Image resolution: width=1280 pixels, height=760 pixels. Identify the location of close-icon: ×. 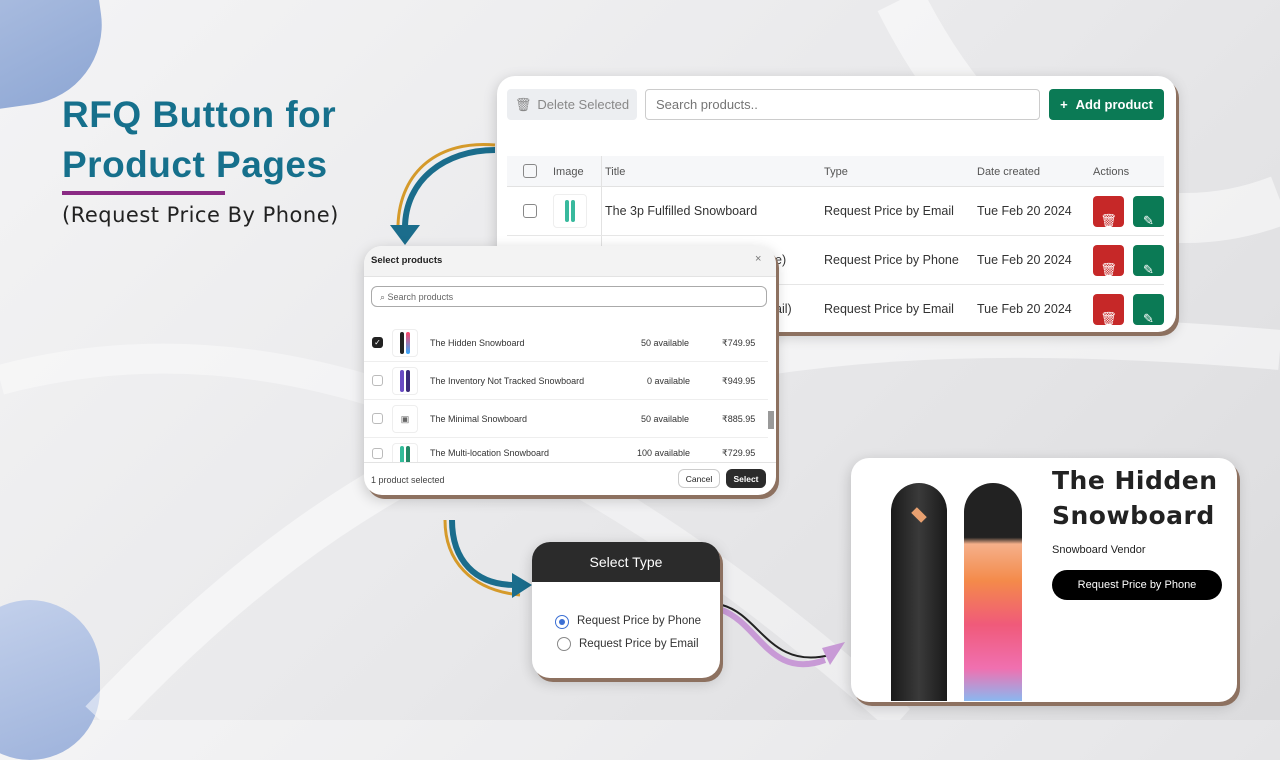
(758, 259).